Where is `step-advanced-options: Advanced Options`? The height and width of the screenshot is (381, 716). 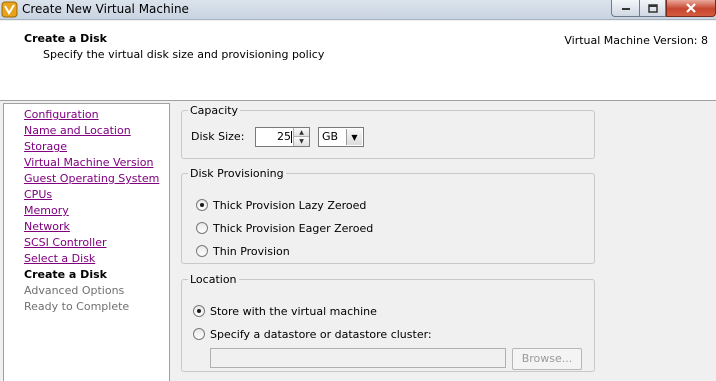
step-advanced-options: Advanced Options is located at coordinates (74, 290).